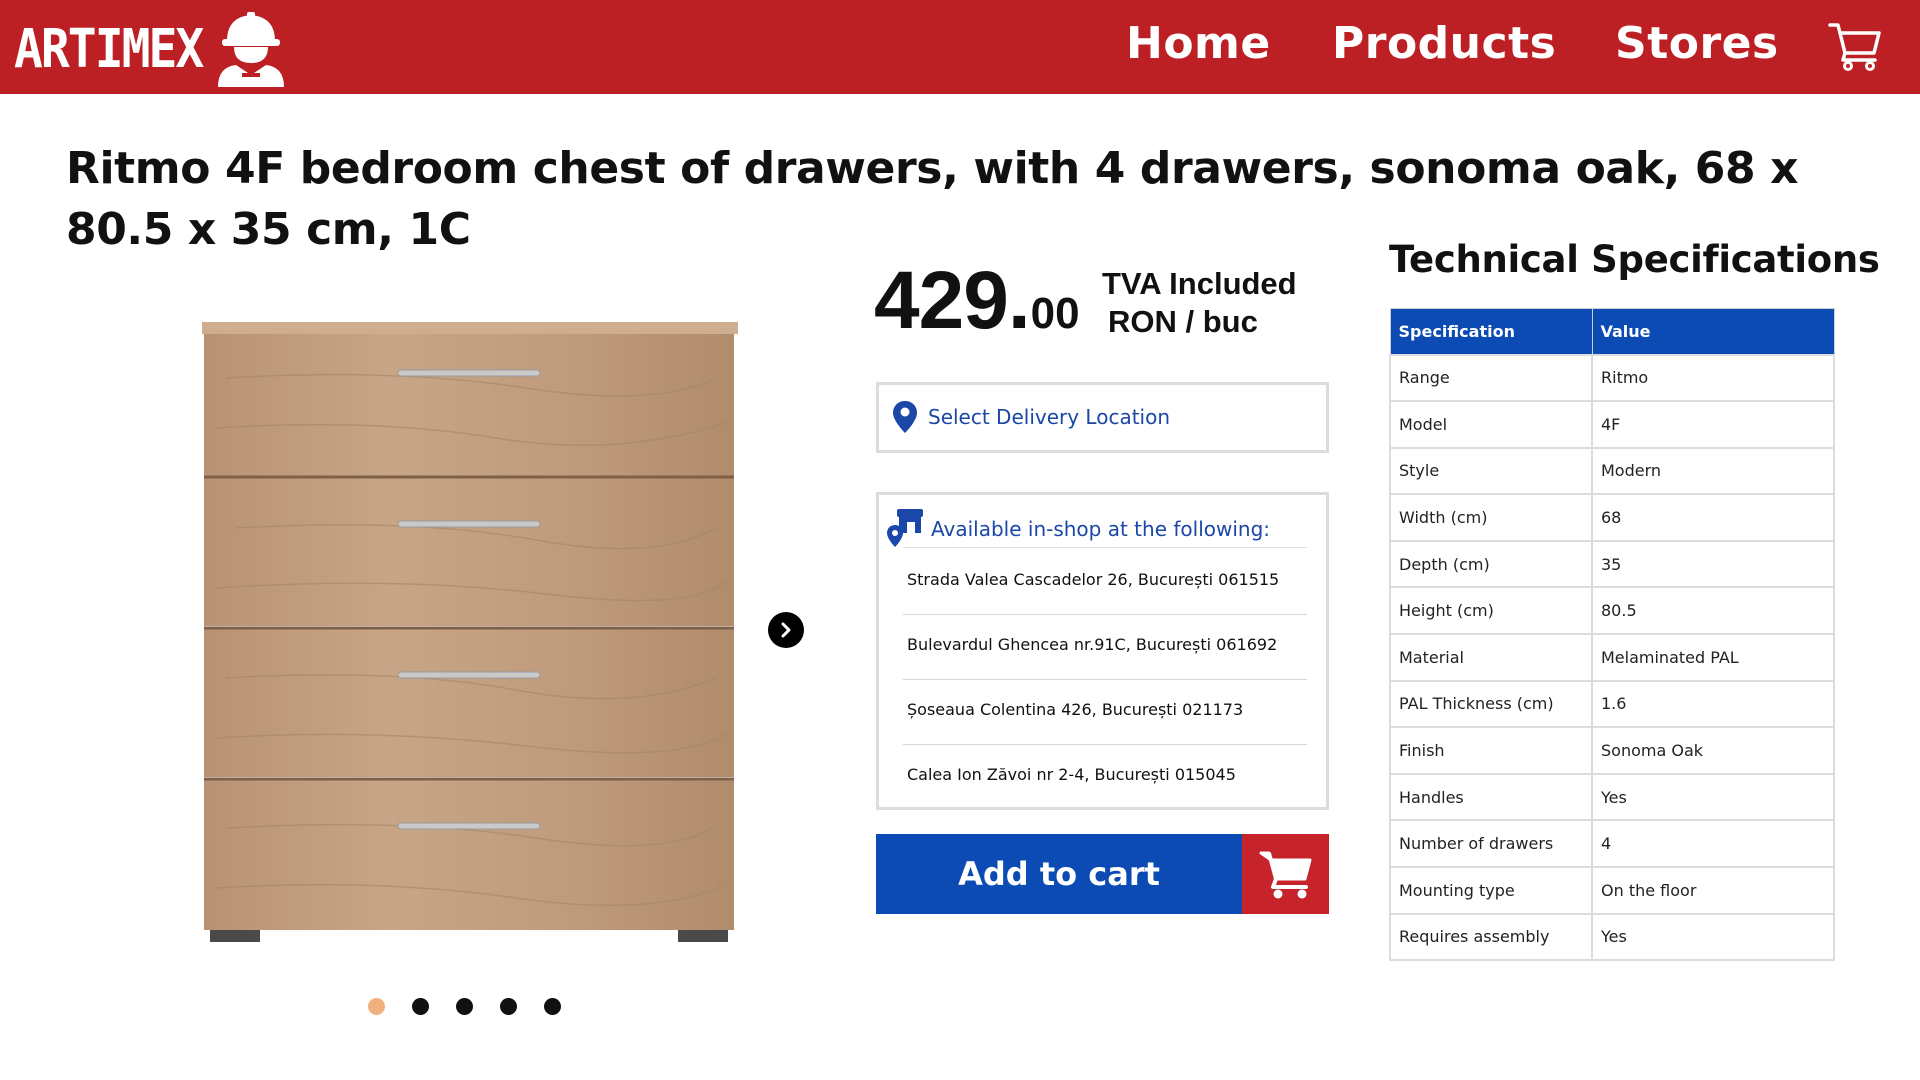 This screenshot has height=1080, width=1920. Describe the element at coordinates (251, 49) in the screenshot. I see `worker-icon` at that location.